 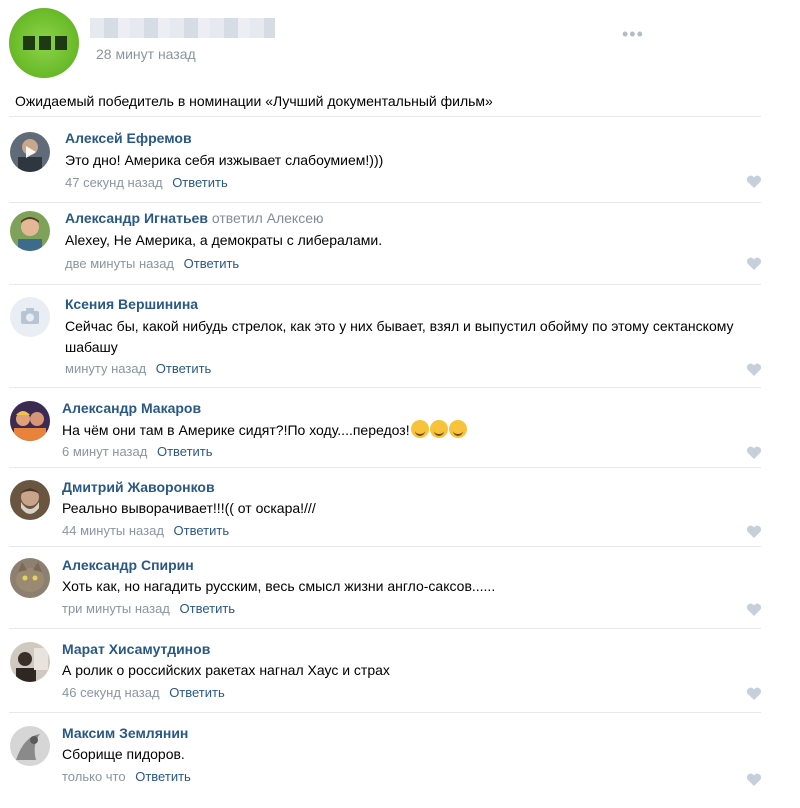 What do you see at coordinates (105, 368) in the screenshot?
I see `comment-time: минуту назад` at bounding box center [105, 368].